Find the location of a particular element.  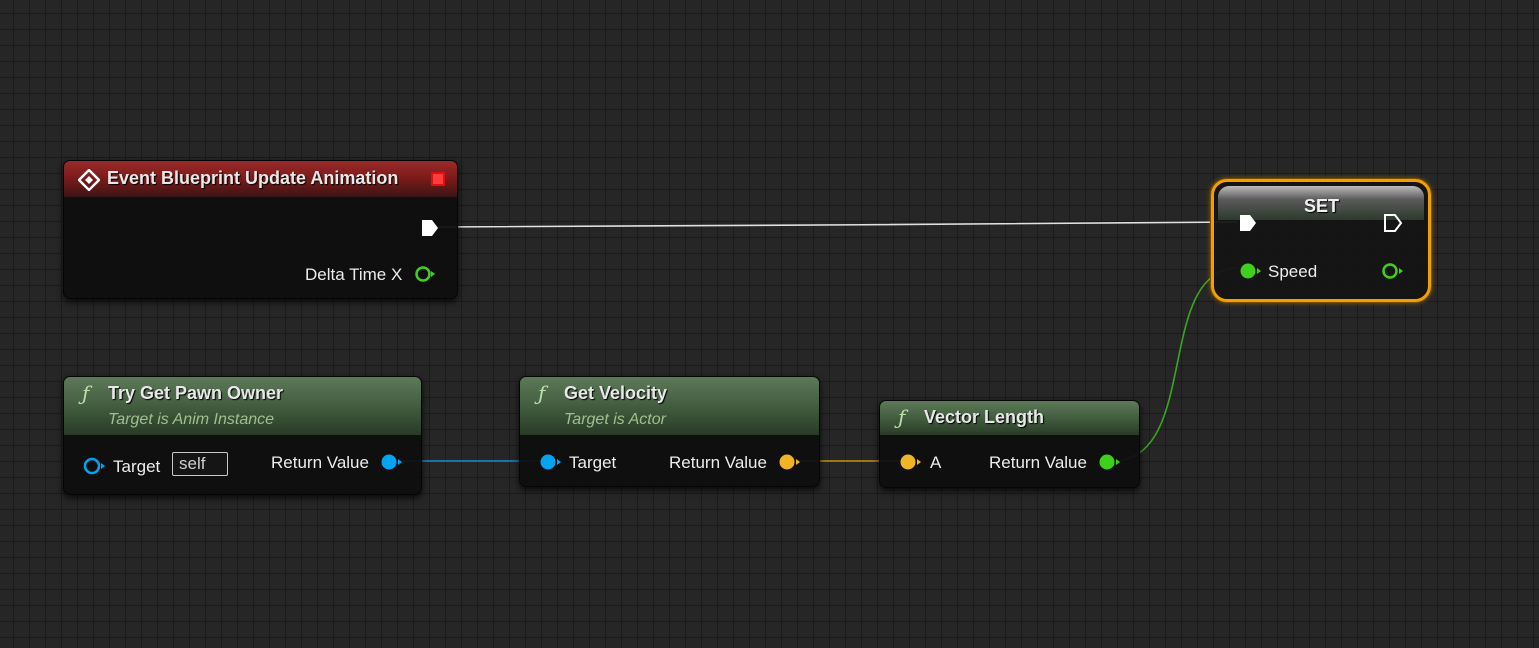

a-in-pin is located at coordinates (910, 462).